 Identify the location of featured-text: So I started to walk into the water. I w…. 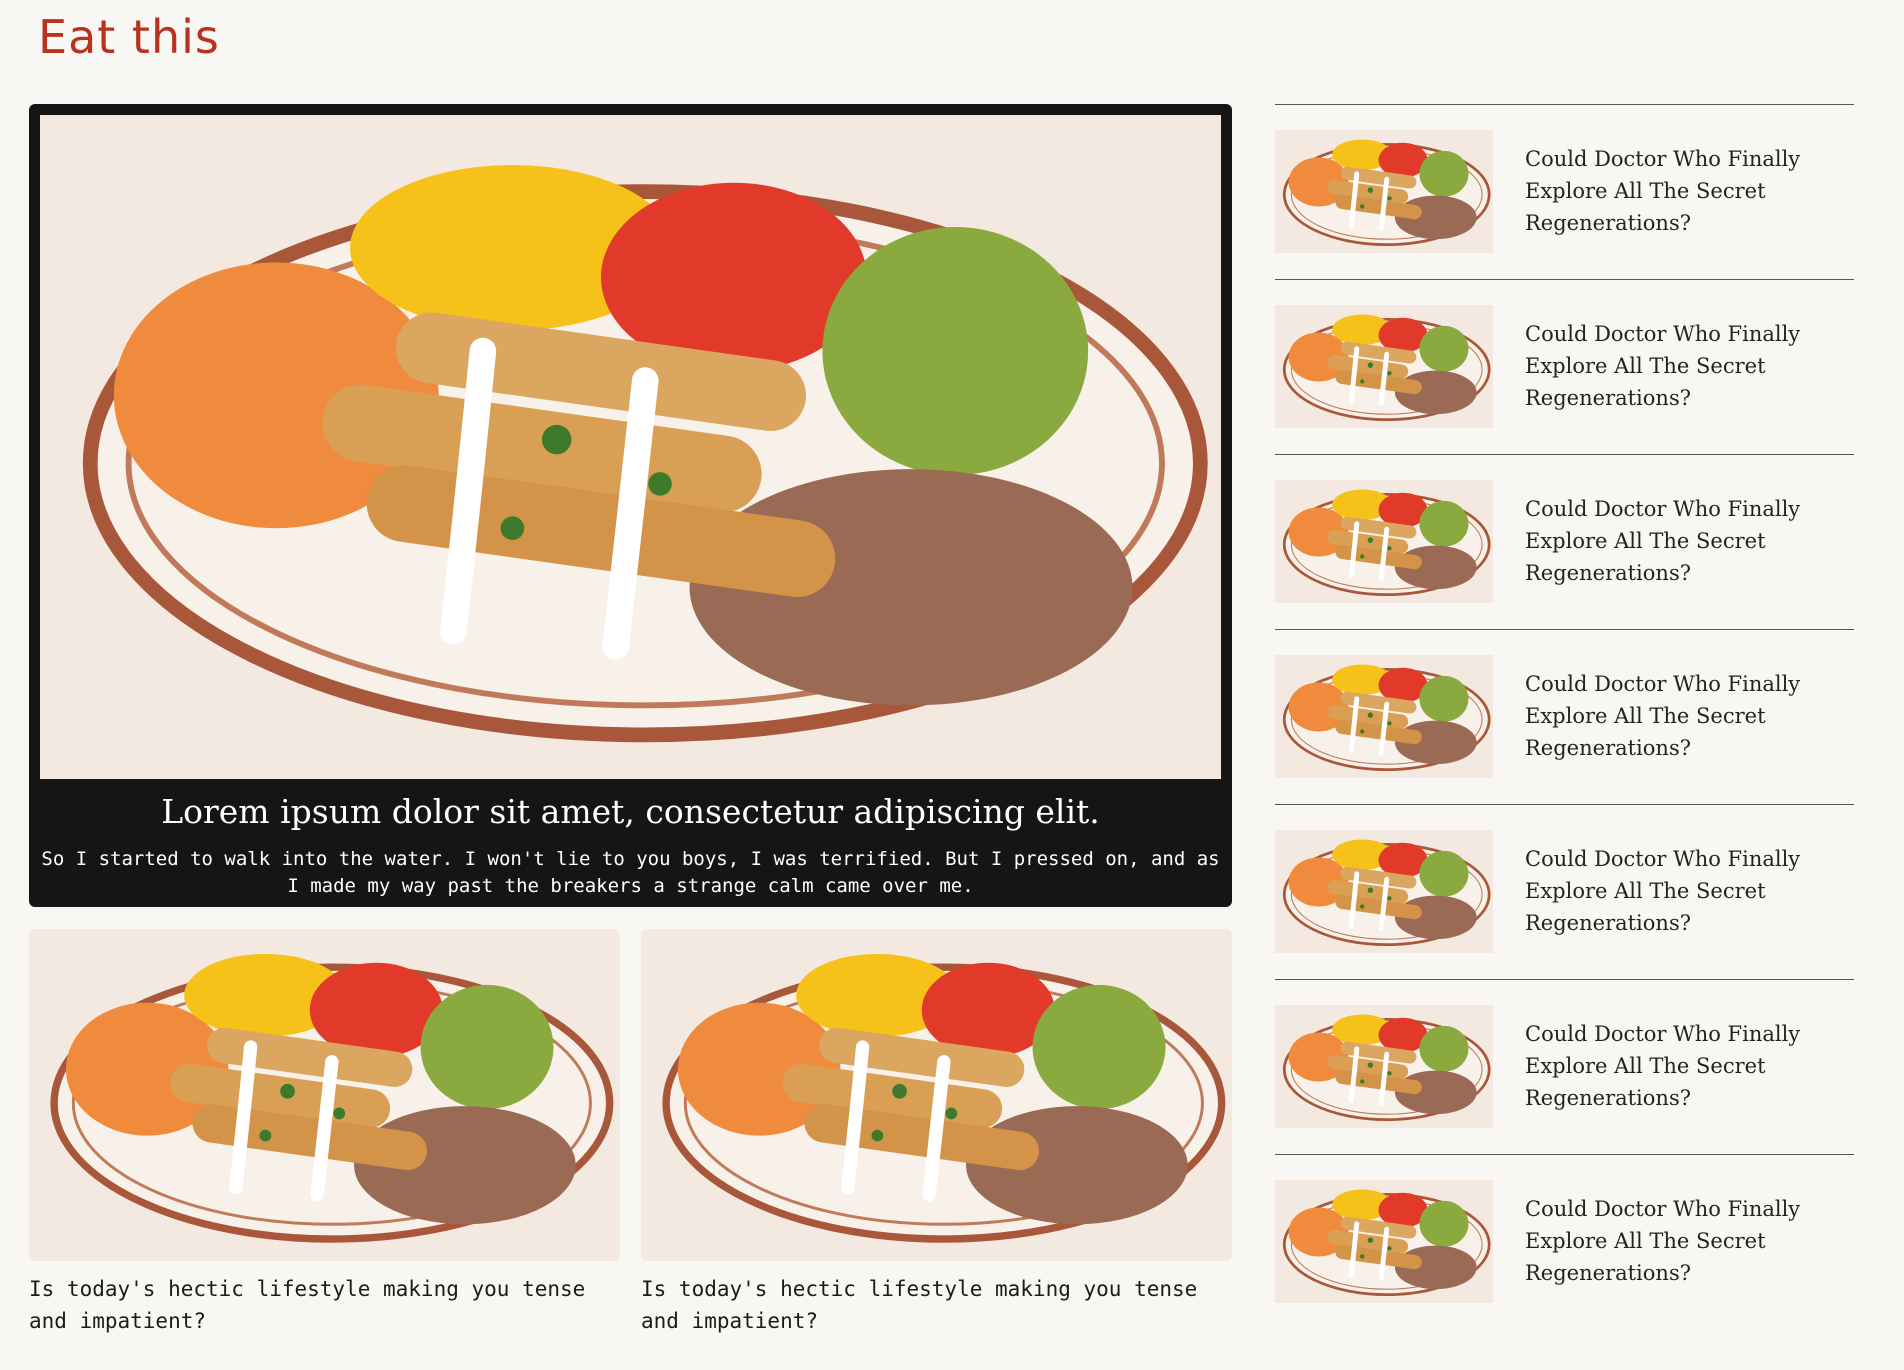
(630, 872).